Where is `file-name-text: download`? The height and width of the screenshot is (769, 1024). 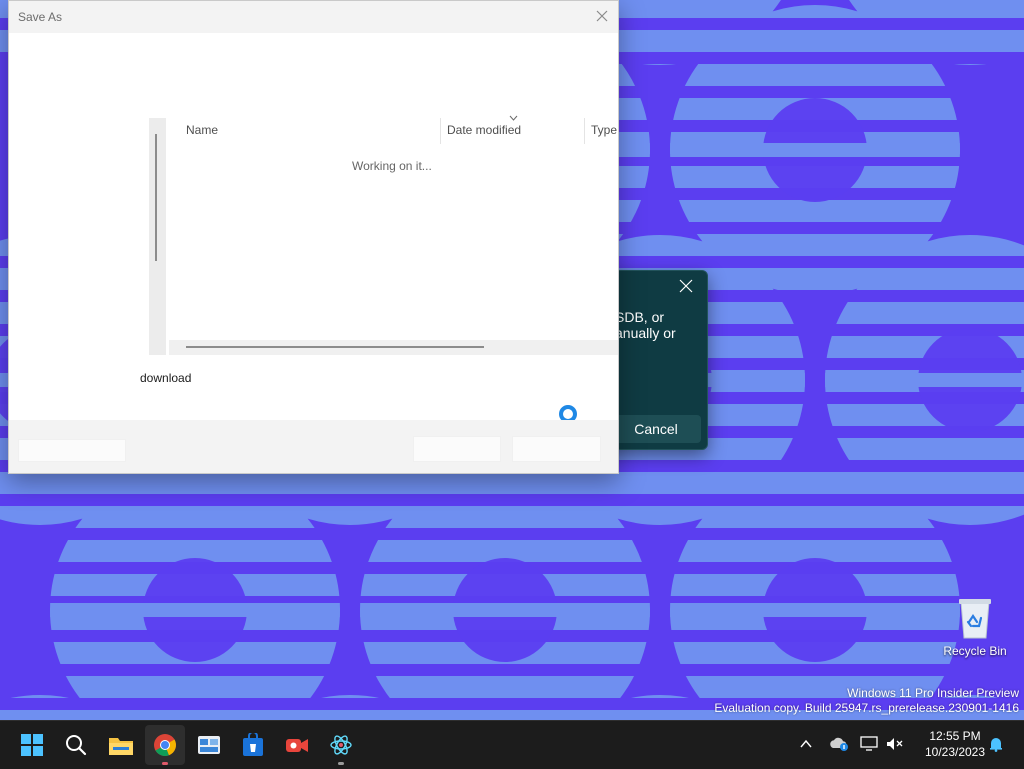 file-name-text: download is located at coordinates (165, 378).